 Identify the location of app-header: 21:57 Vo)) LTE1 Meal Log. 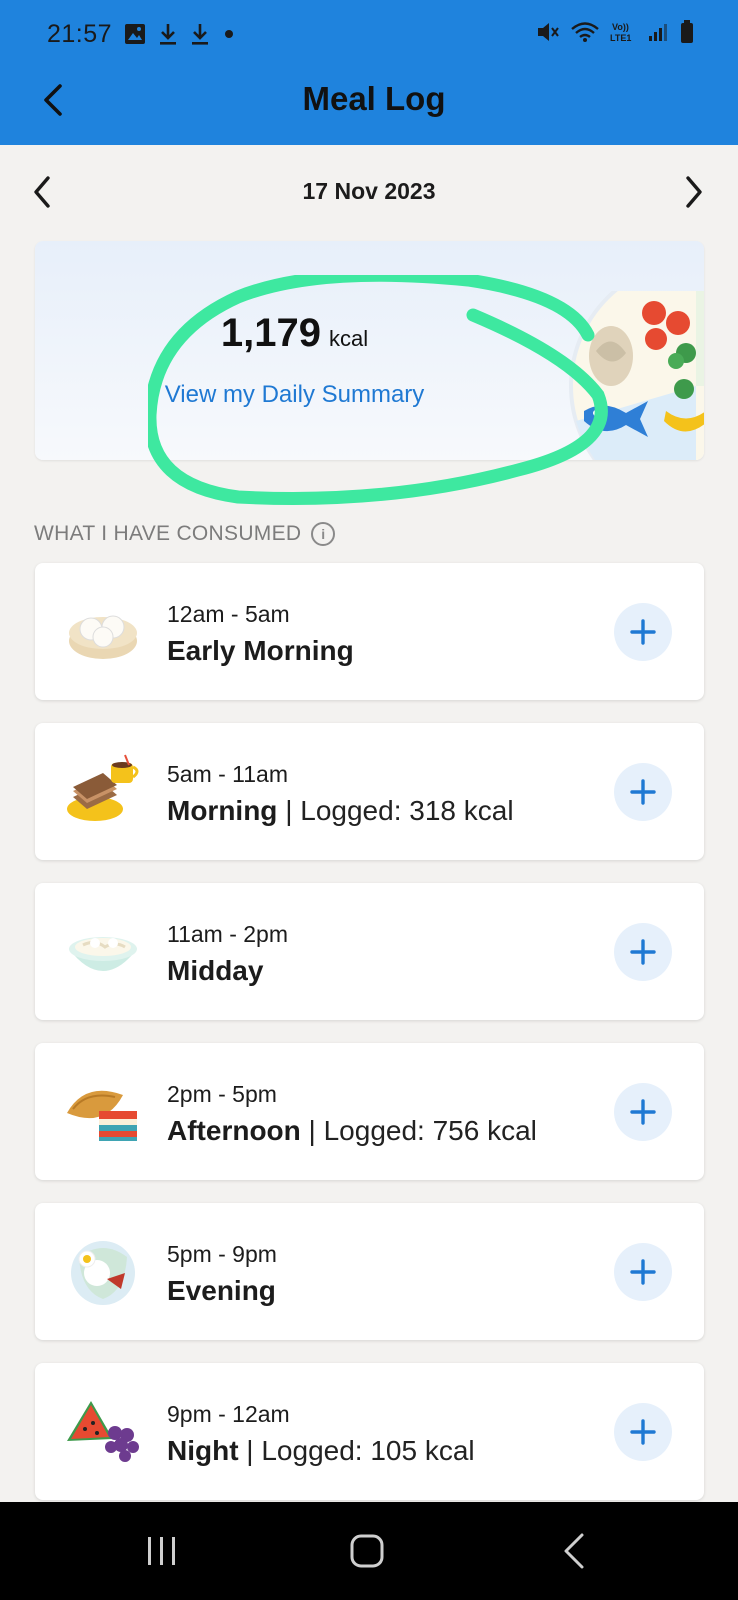
(369, 72).